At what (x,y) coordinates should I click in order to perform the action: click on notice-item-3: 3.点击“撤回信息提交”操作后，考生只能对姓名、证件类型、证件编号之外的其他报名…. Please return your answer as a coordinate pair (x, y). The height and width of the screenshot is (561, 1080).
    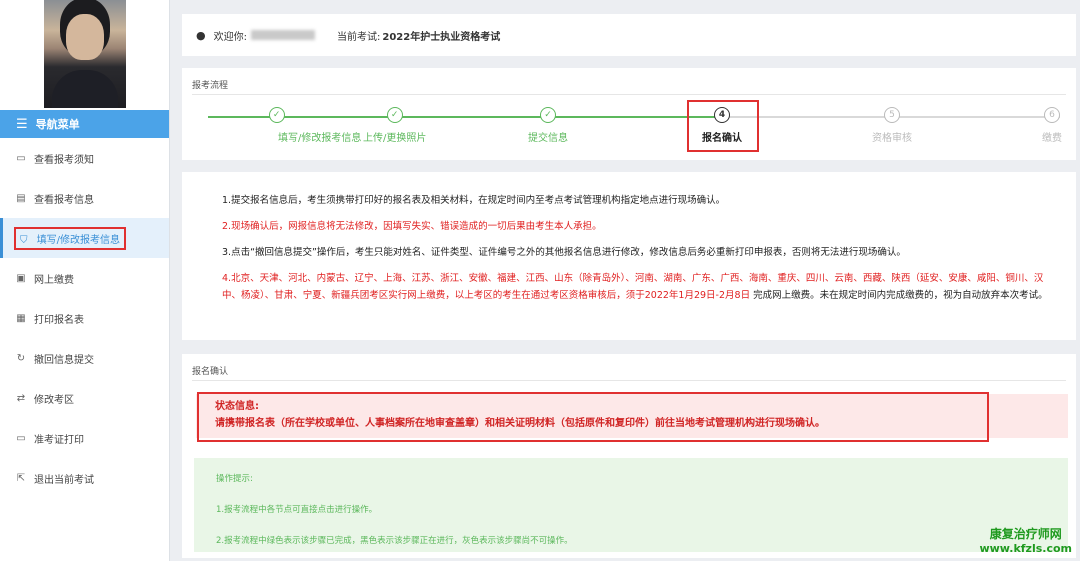
    Looking at the image, I should click on (564, 253).